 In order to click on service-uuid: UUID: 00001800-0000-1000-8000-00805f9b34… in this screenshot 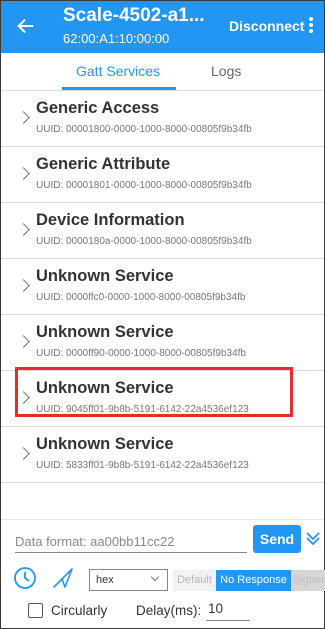, I will do `click(144, 129)`.